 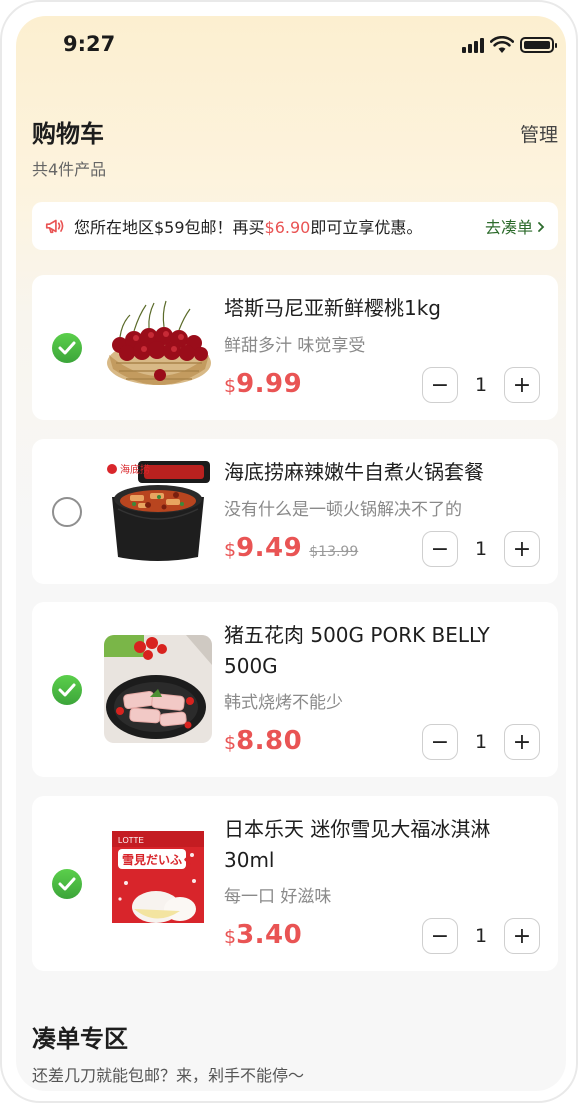 I want to click on price-amount: 8.80, so click(x=269, y=741).